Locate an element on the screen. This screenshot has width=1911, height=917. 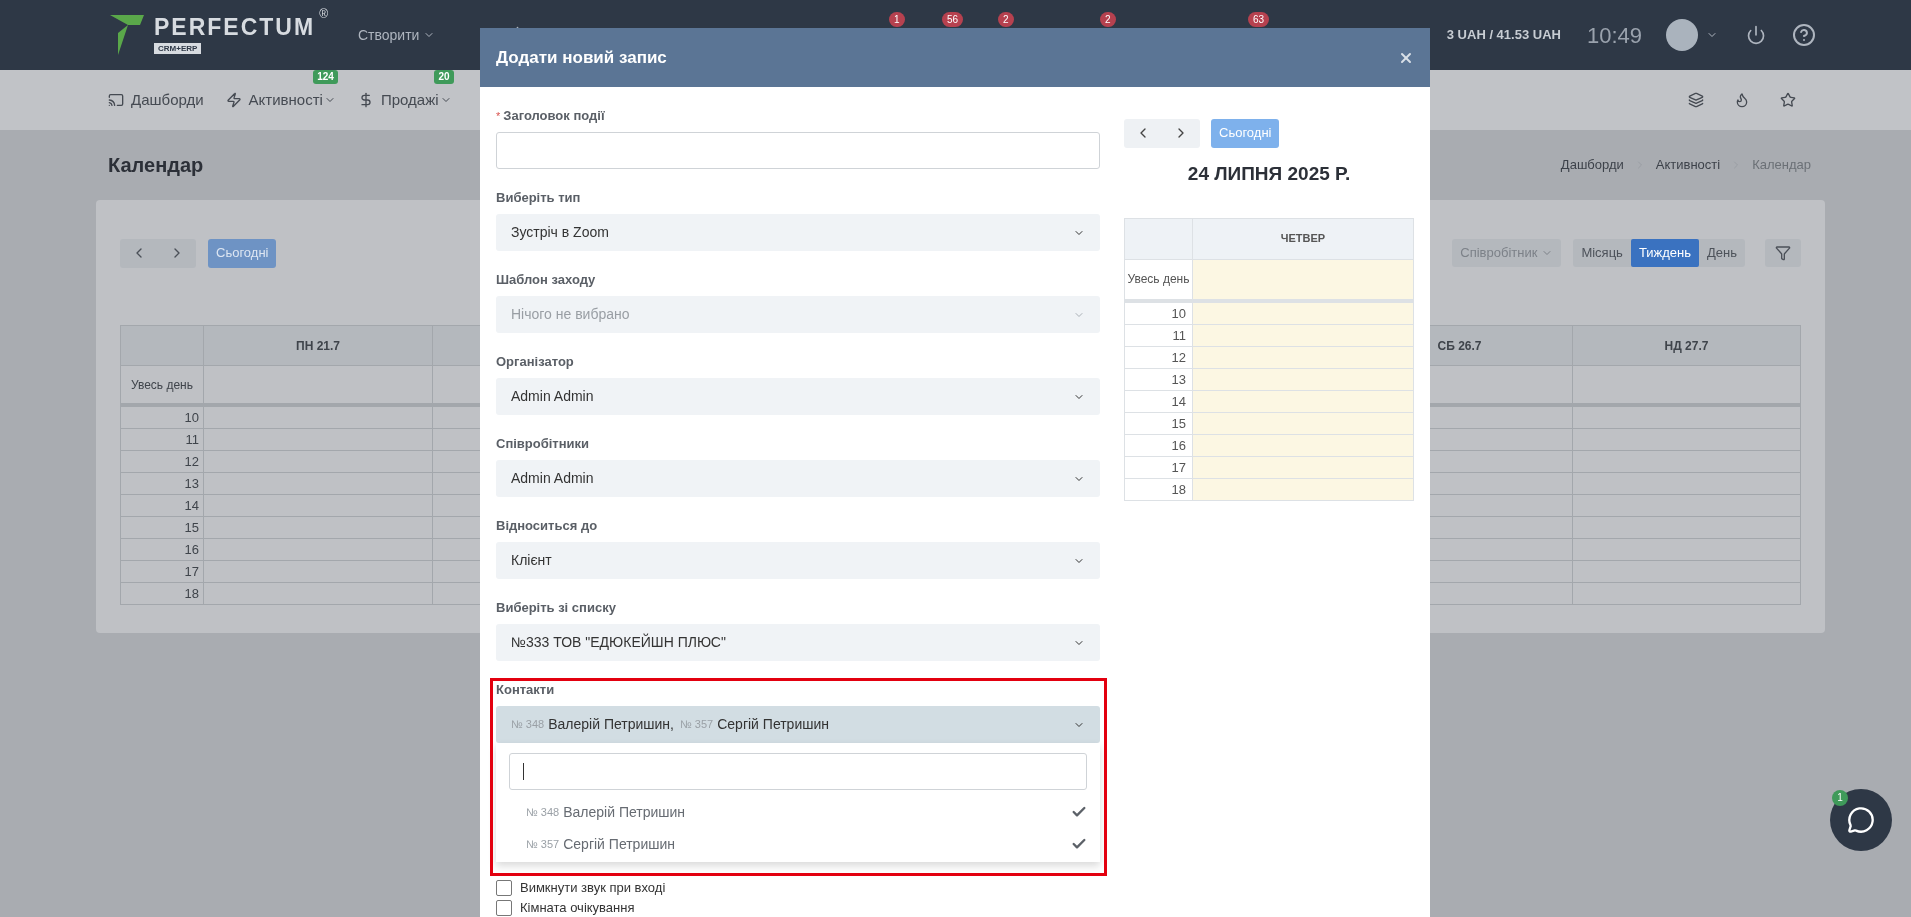
hour-label: 16 is located at coordinates (162, 549).